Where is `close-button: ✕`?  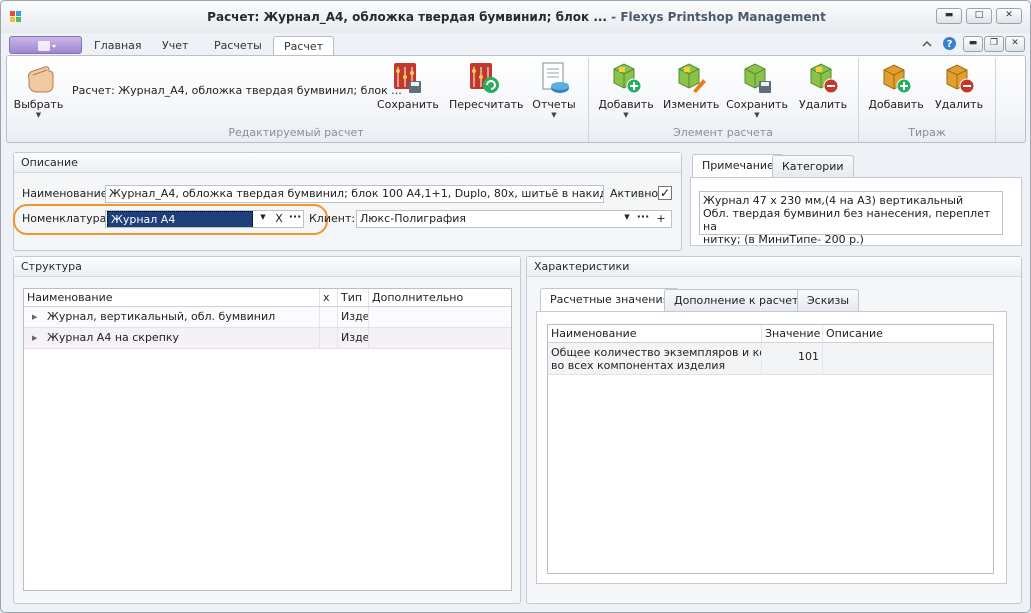 close-button: ✕ is located at coordinates (1009, 16).